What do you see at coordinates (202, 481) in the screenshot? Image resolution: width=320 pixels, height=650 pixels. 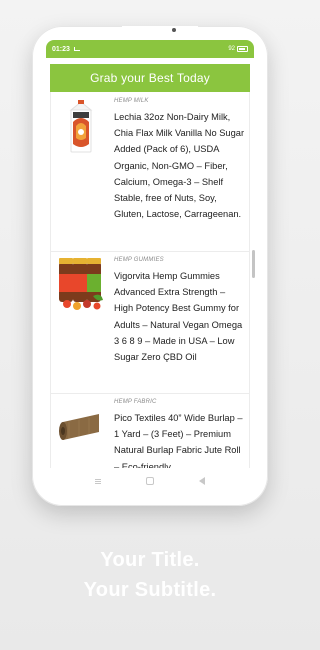 I see `back-icon` at bounding box center [202, 481].